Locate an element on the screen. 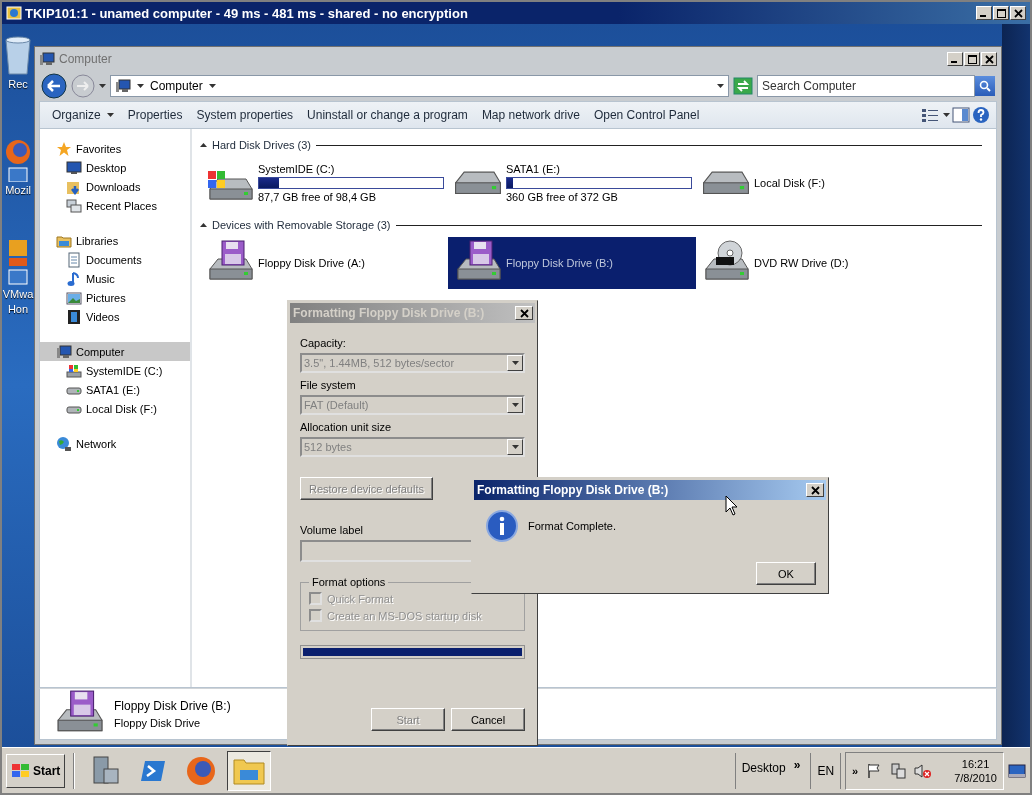  toolbar-button: Open Control Panel is located at coordinates (646, 115).